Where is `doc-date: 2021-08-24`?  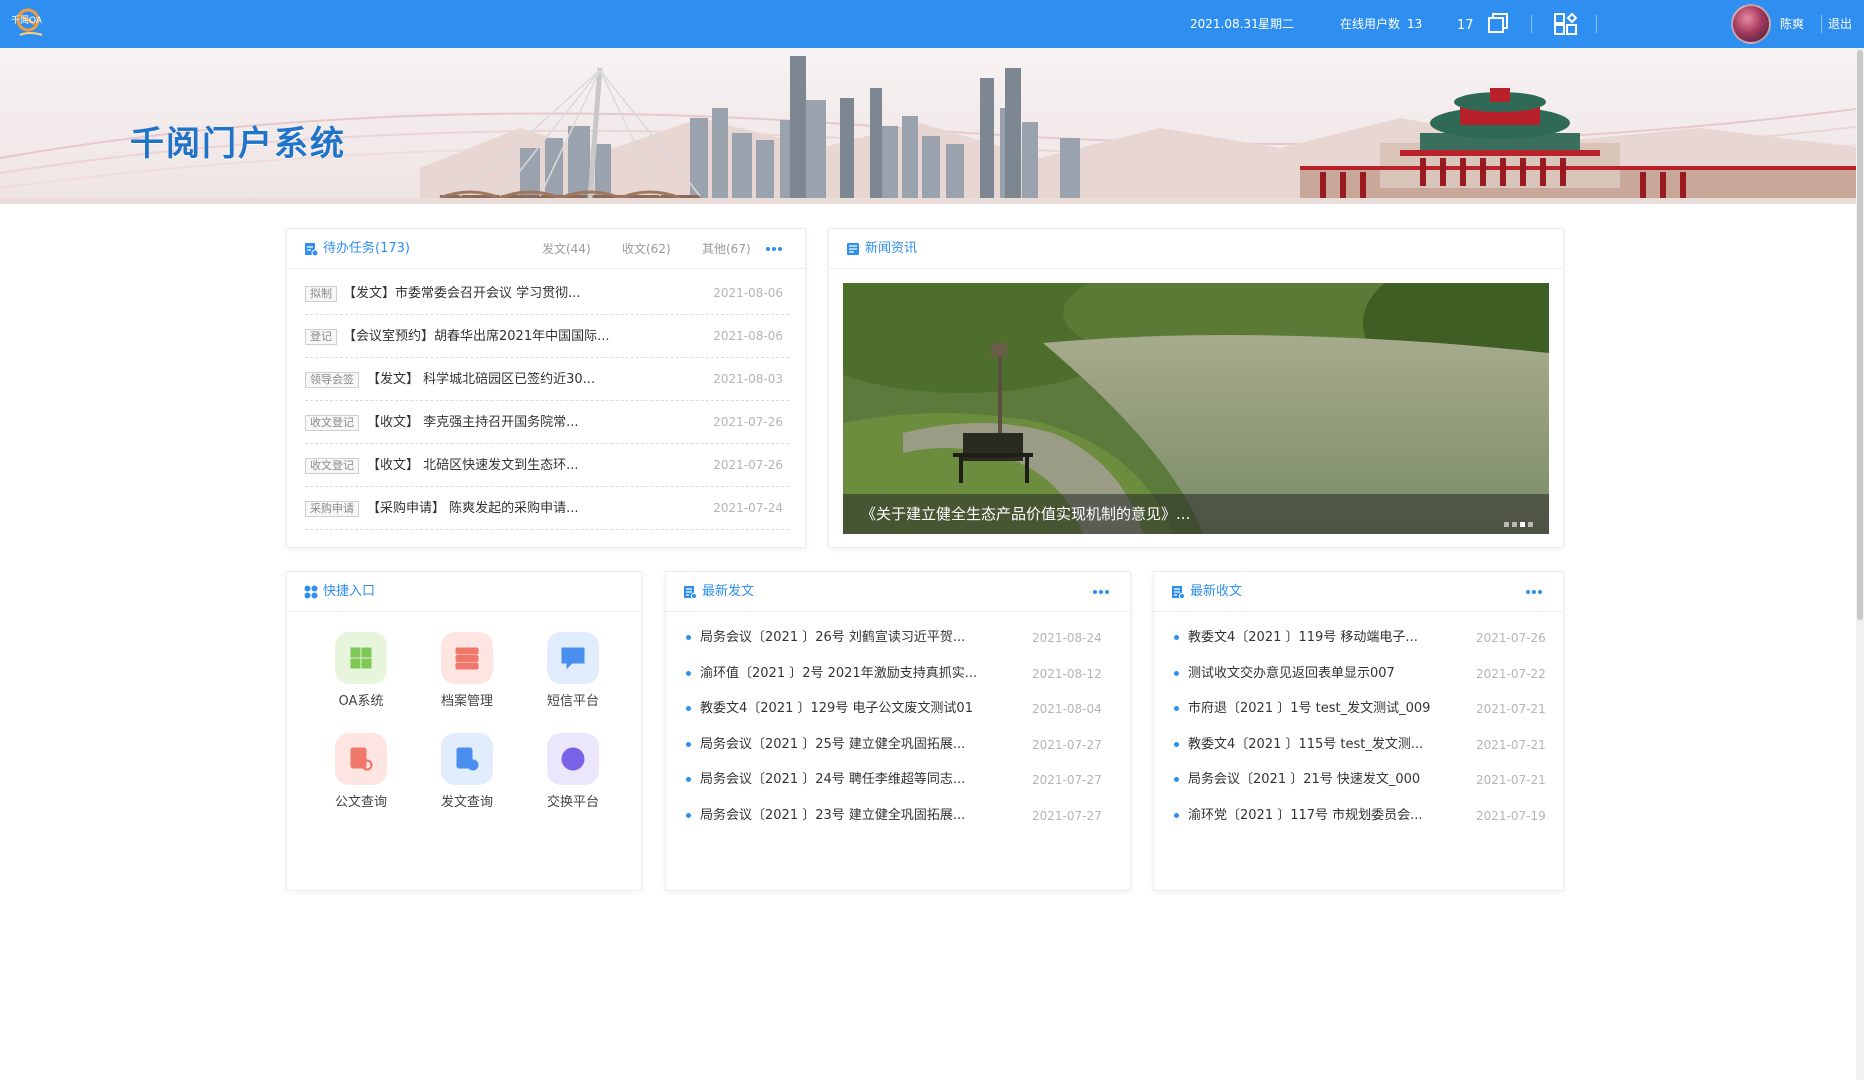 doc-date: 2021-08-24 is located at coordinates (1067, 638).